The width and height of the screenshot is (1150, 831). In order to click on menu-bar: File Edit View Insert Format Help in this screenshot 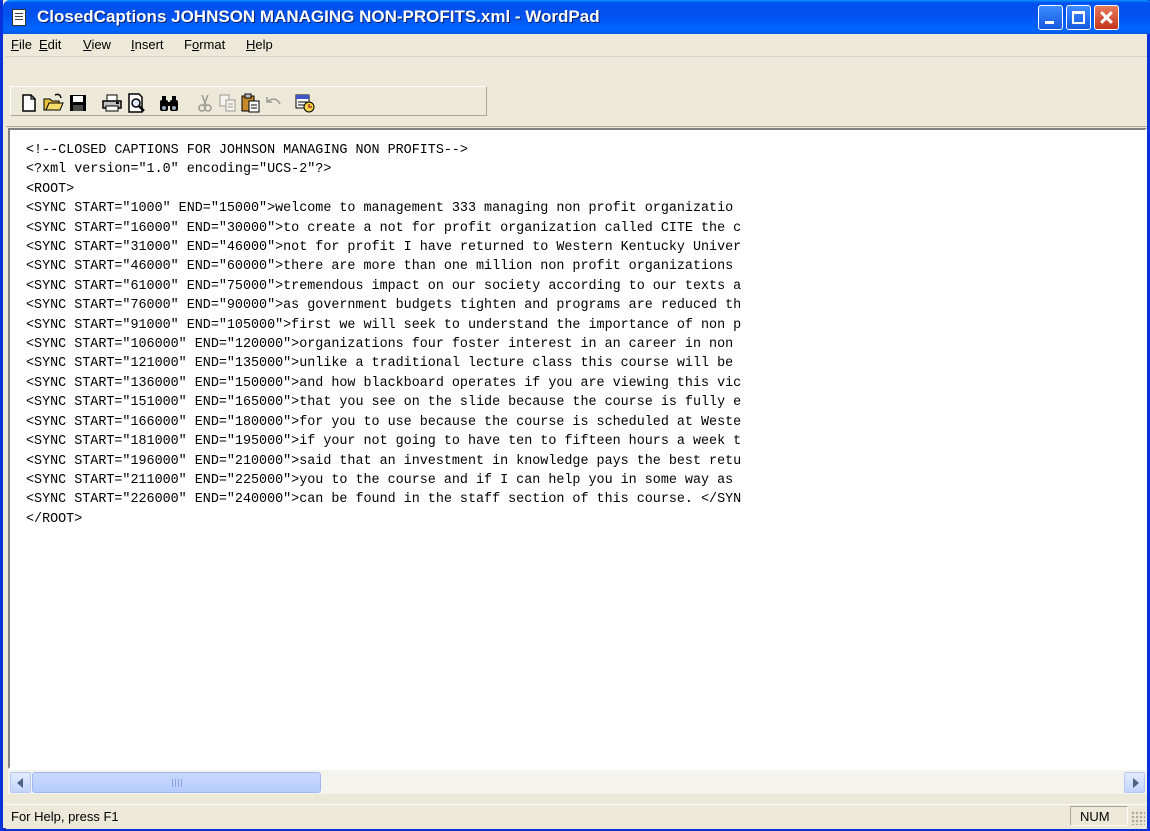, I will do `click(576, 45)`.